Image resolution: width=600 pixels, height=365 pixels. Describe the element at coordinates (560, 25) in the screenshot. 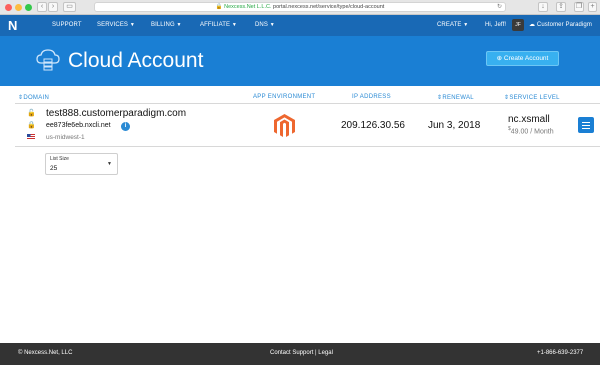

I see `account-switcher: ☁ Customer Paradigm` at that location.